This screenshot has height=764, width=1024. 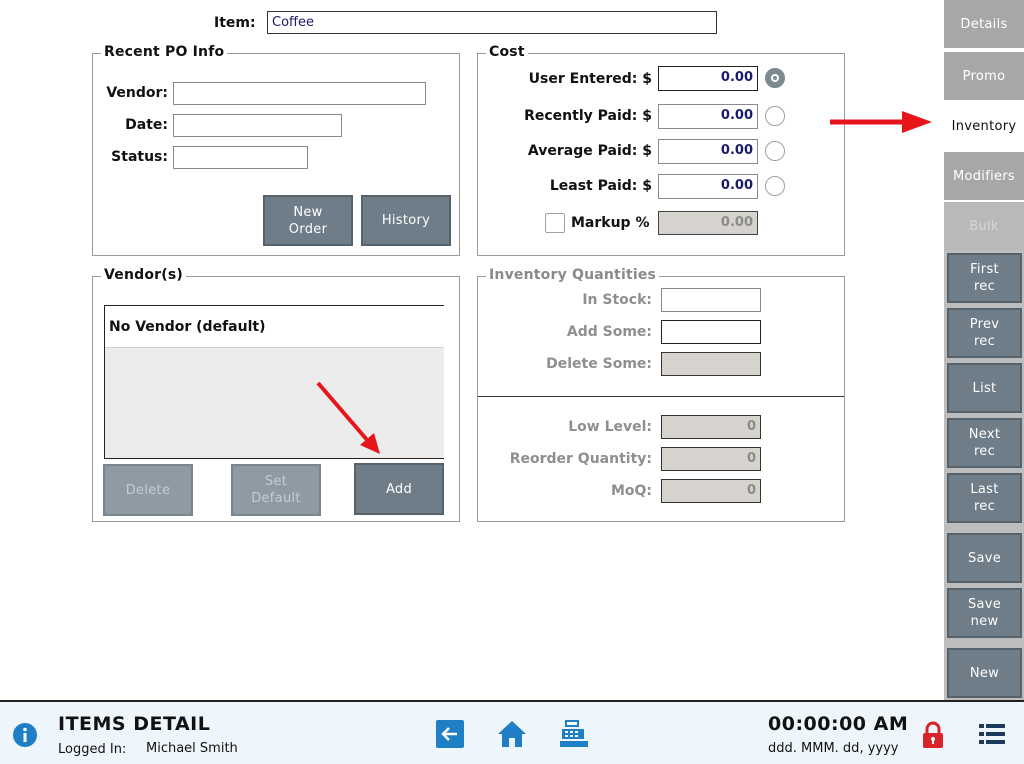 I want to click on last-record-label-1: Last, so click(x=984, y=489).